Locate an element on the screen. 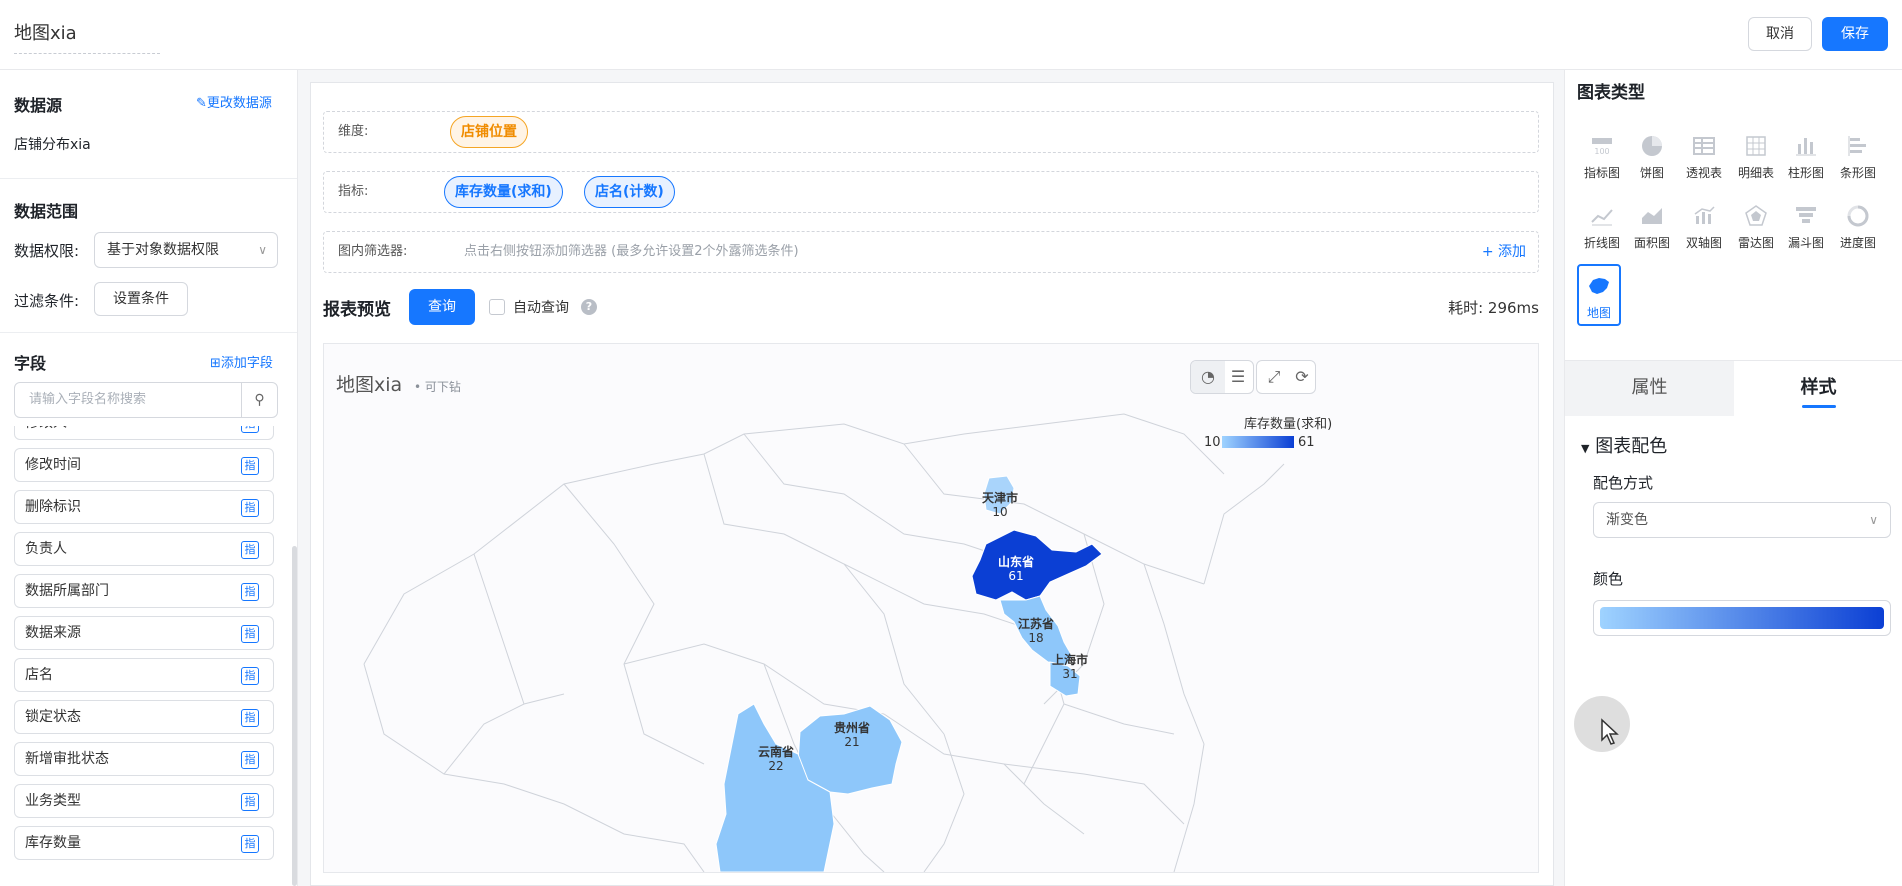 The image size is (1902, 886). change-datasource-label: 更改数据源 is located at coordinates (239, 103).